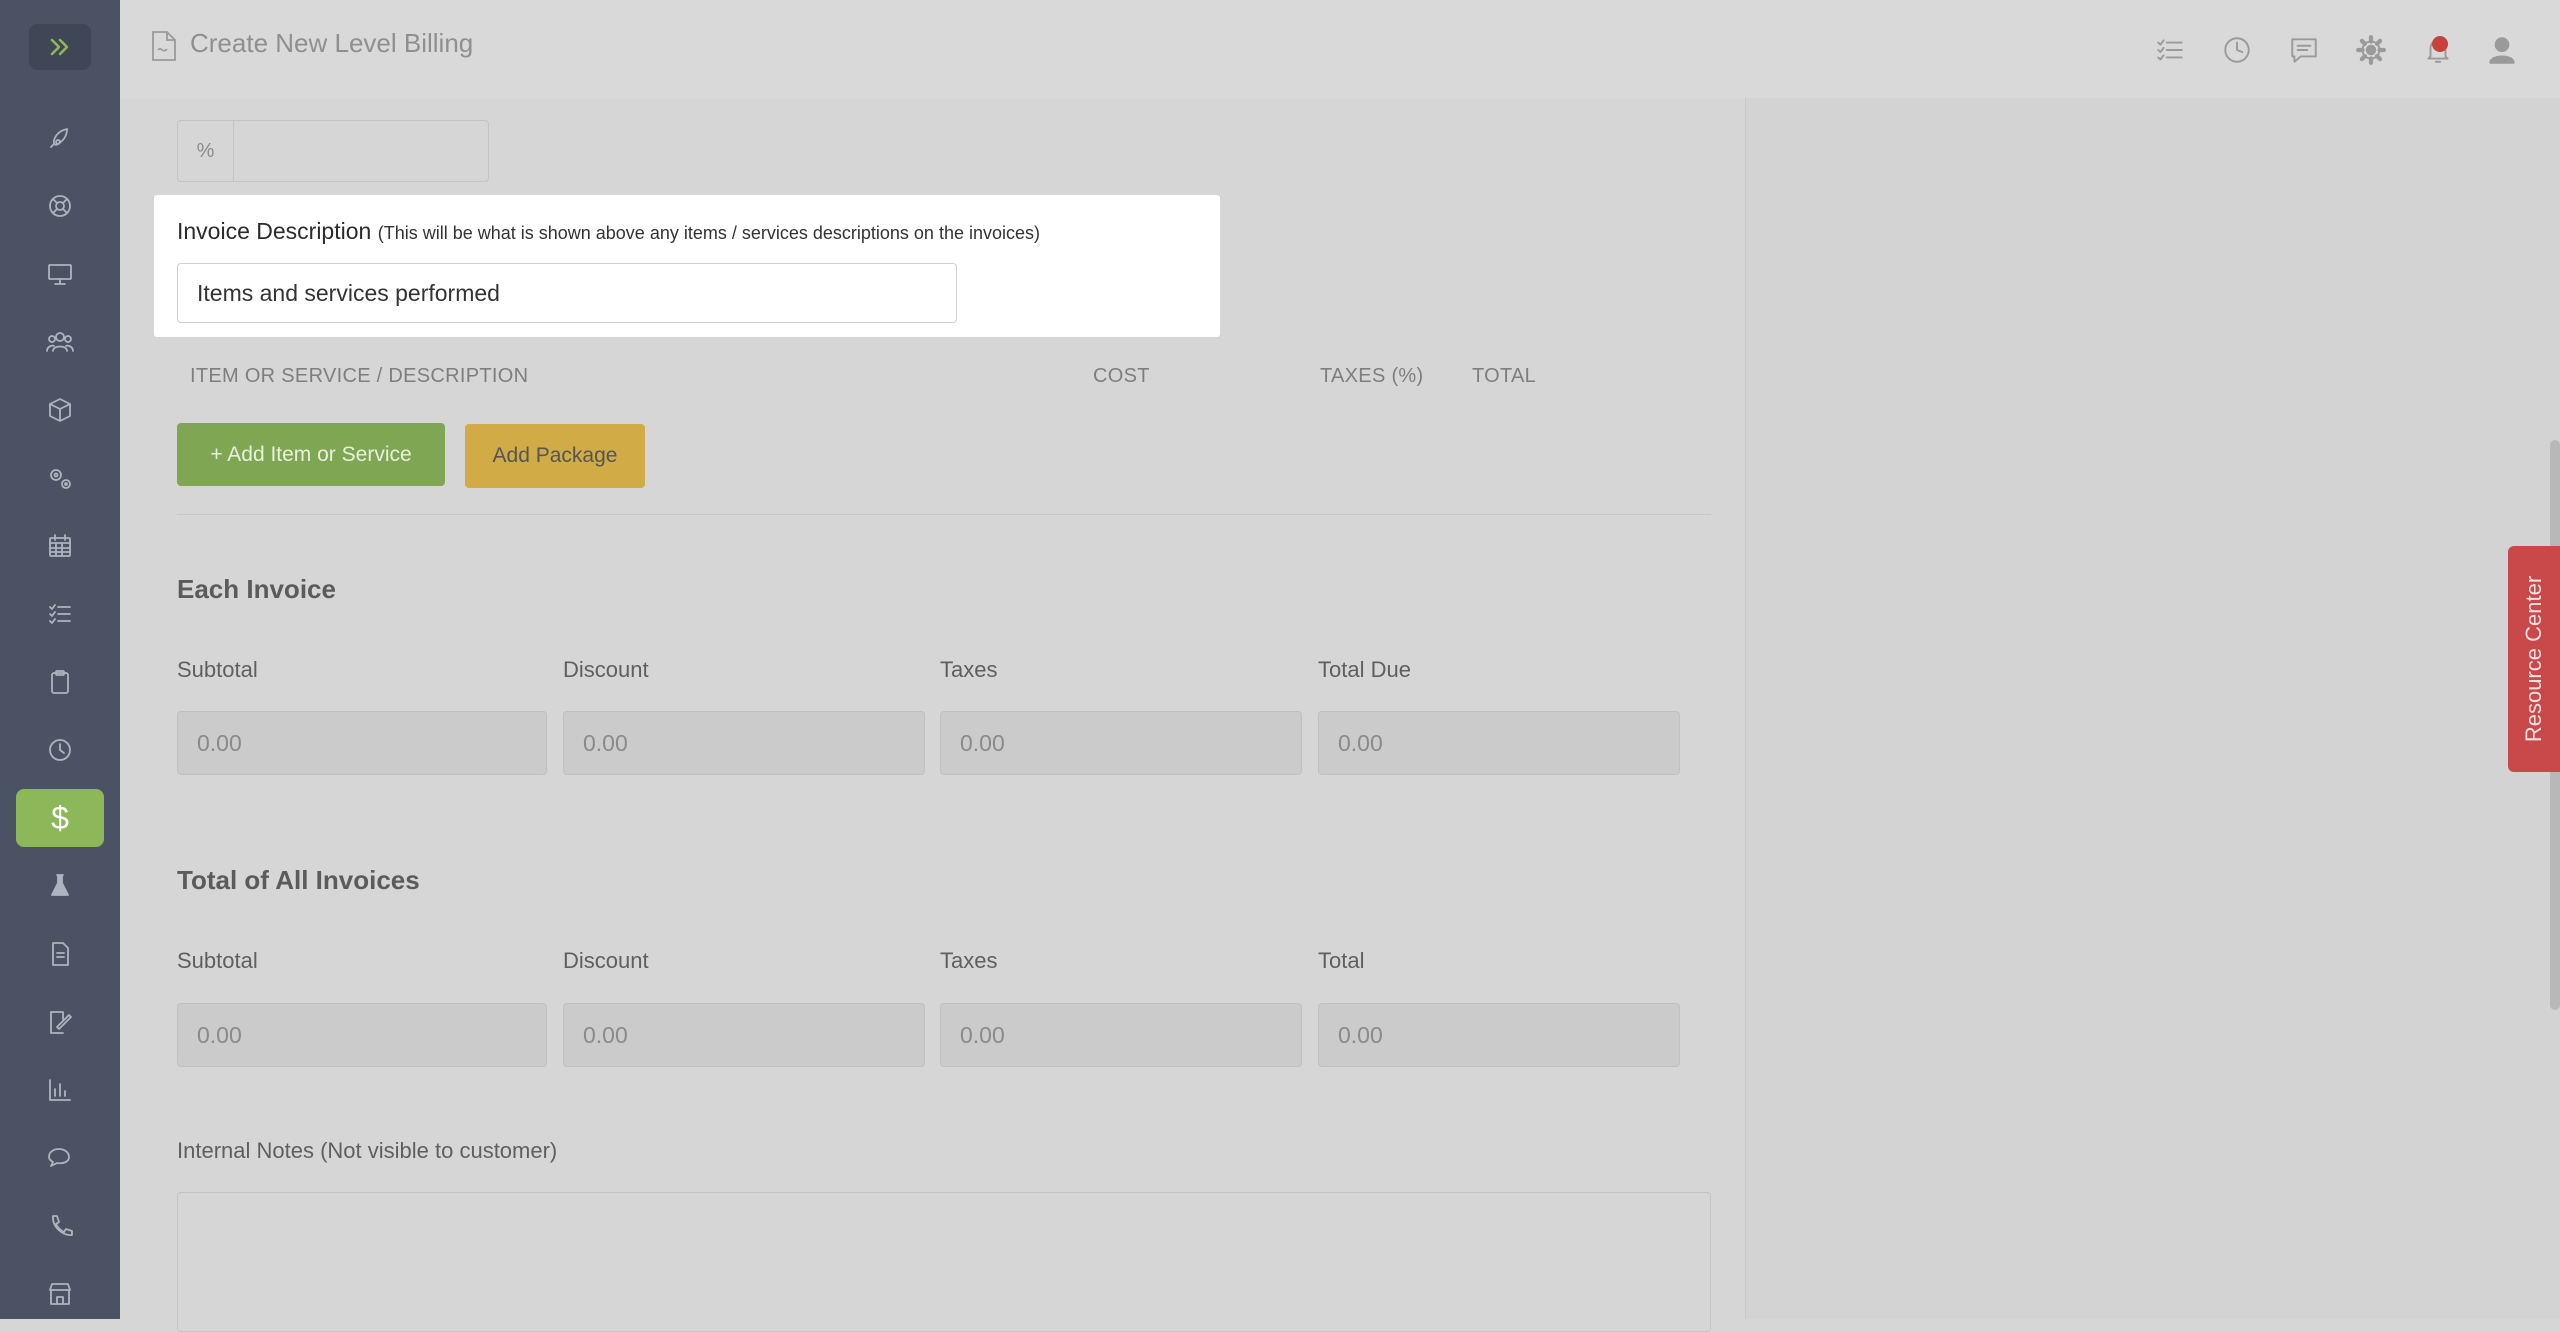 The height and width of the screenshot is (1332, 2560). What do you see at coordinates (1121, 376) in the screenshot?
I see `column-header-cost: COST` at bounding box center [1121, 376].